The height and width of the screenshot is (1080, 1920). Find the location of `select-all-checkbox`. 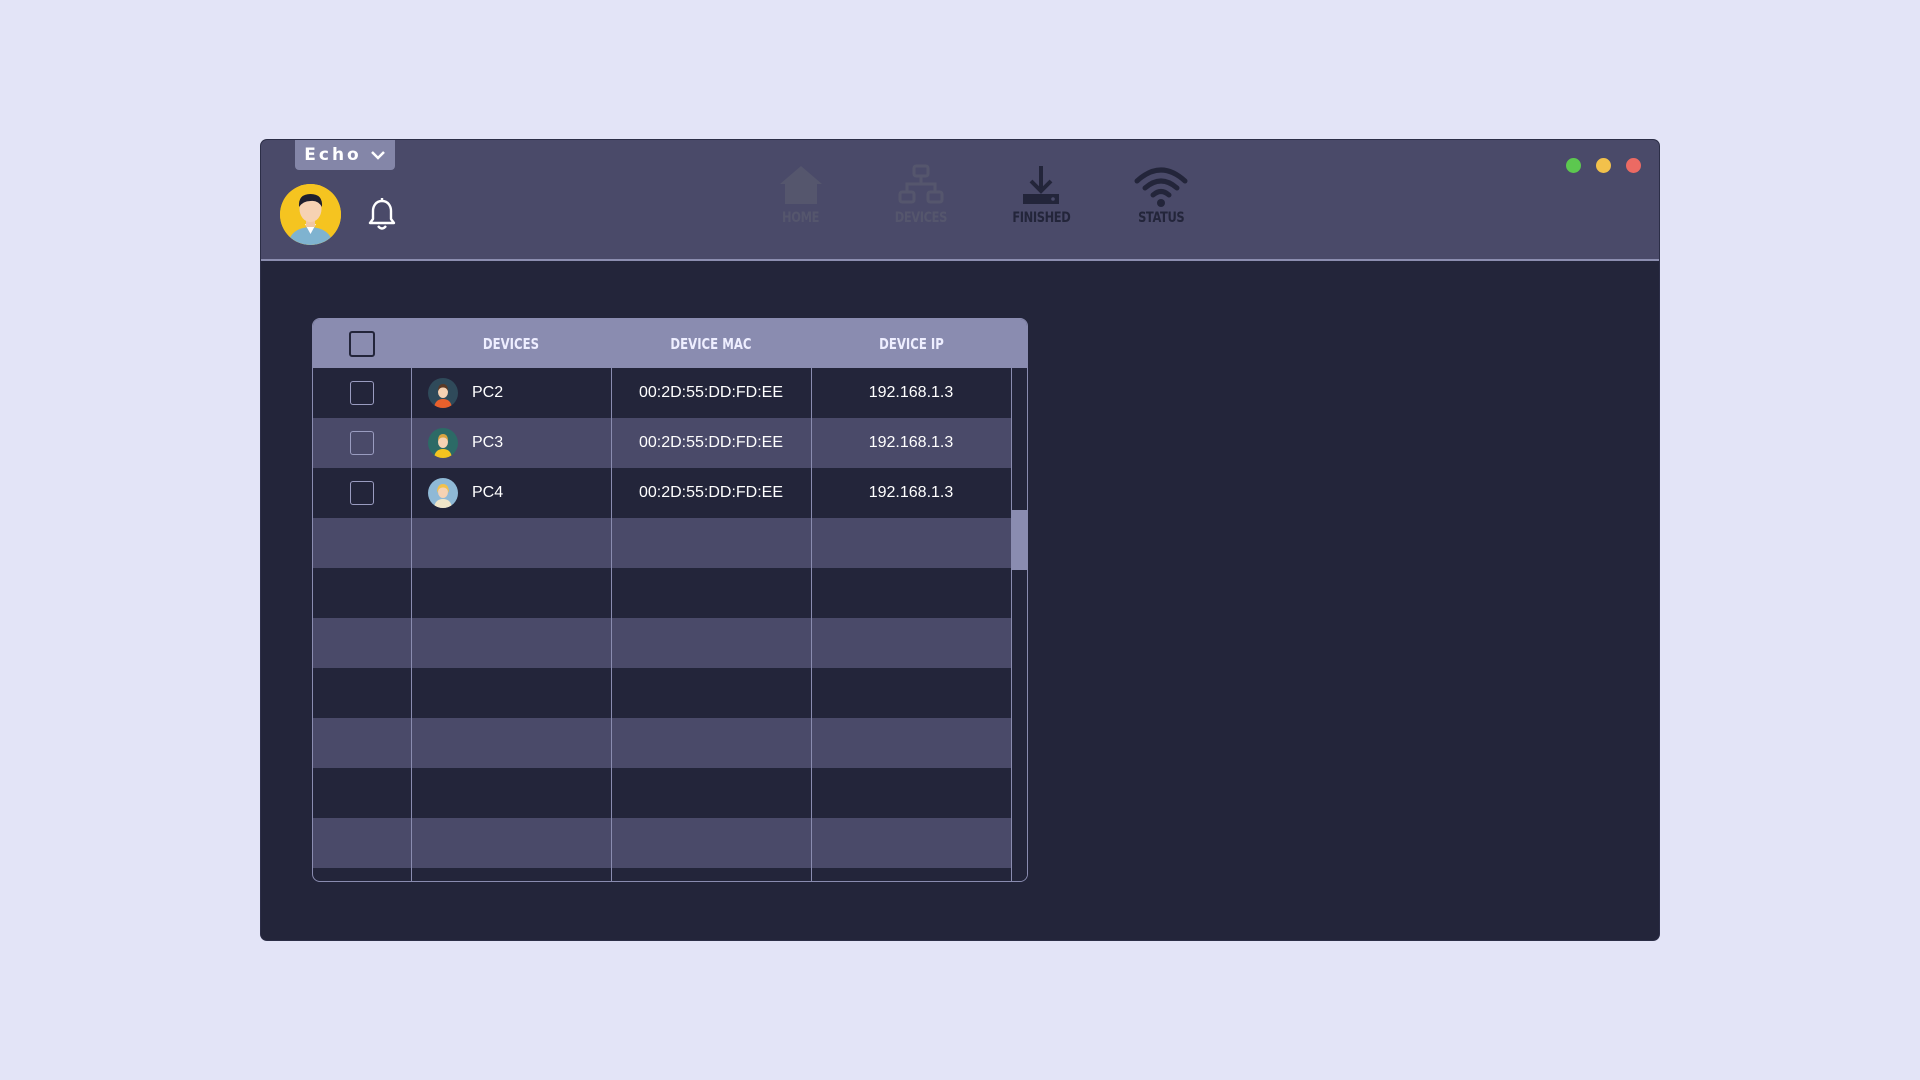

select-all-checkbox is located at coordinates (362, 343).